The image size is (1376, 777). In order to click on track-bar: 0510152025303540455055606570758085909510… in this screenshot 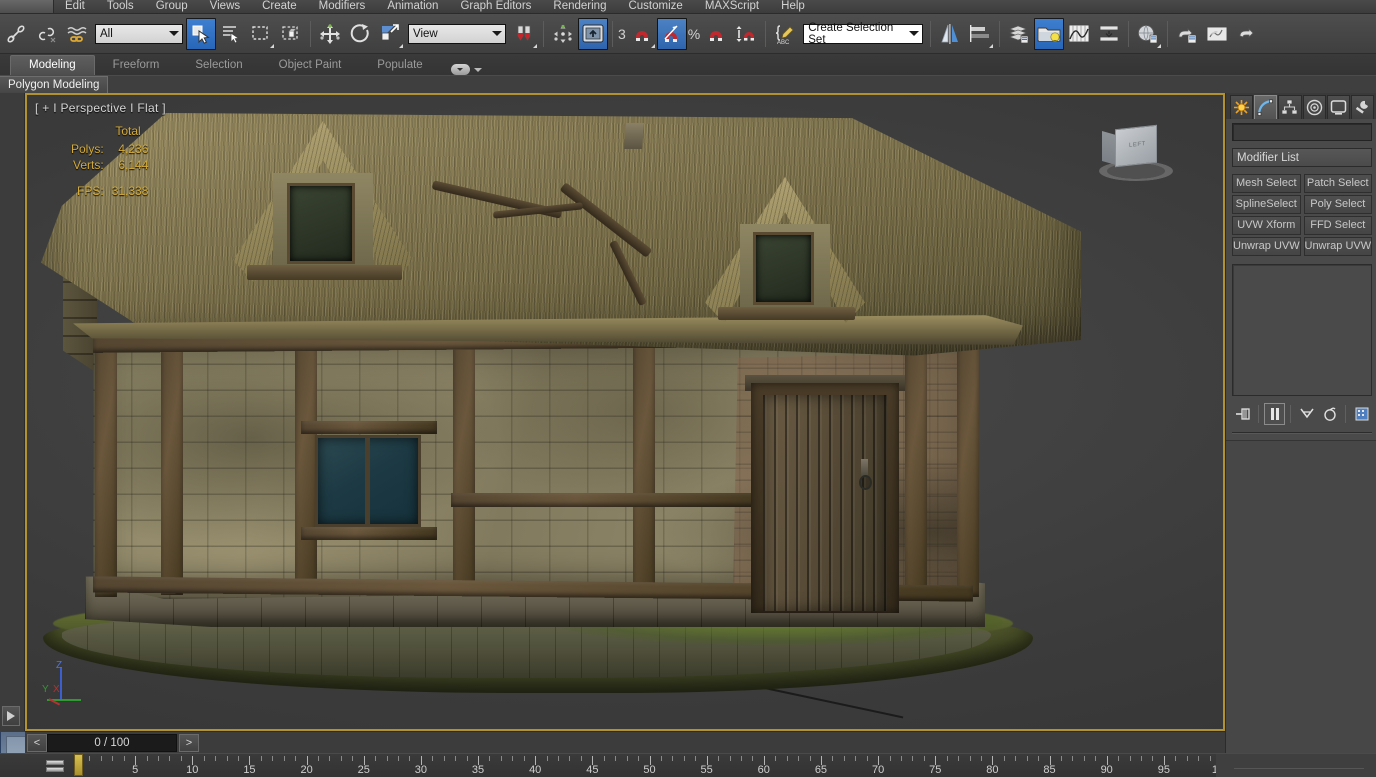, I will do `click(688, 765)`.